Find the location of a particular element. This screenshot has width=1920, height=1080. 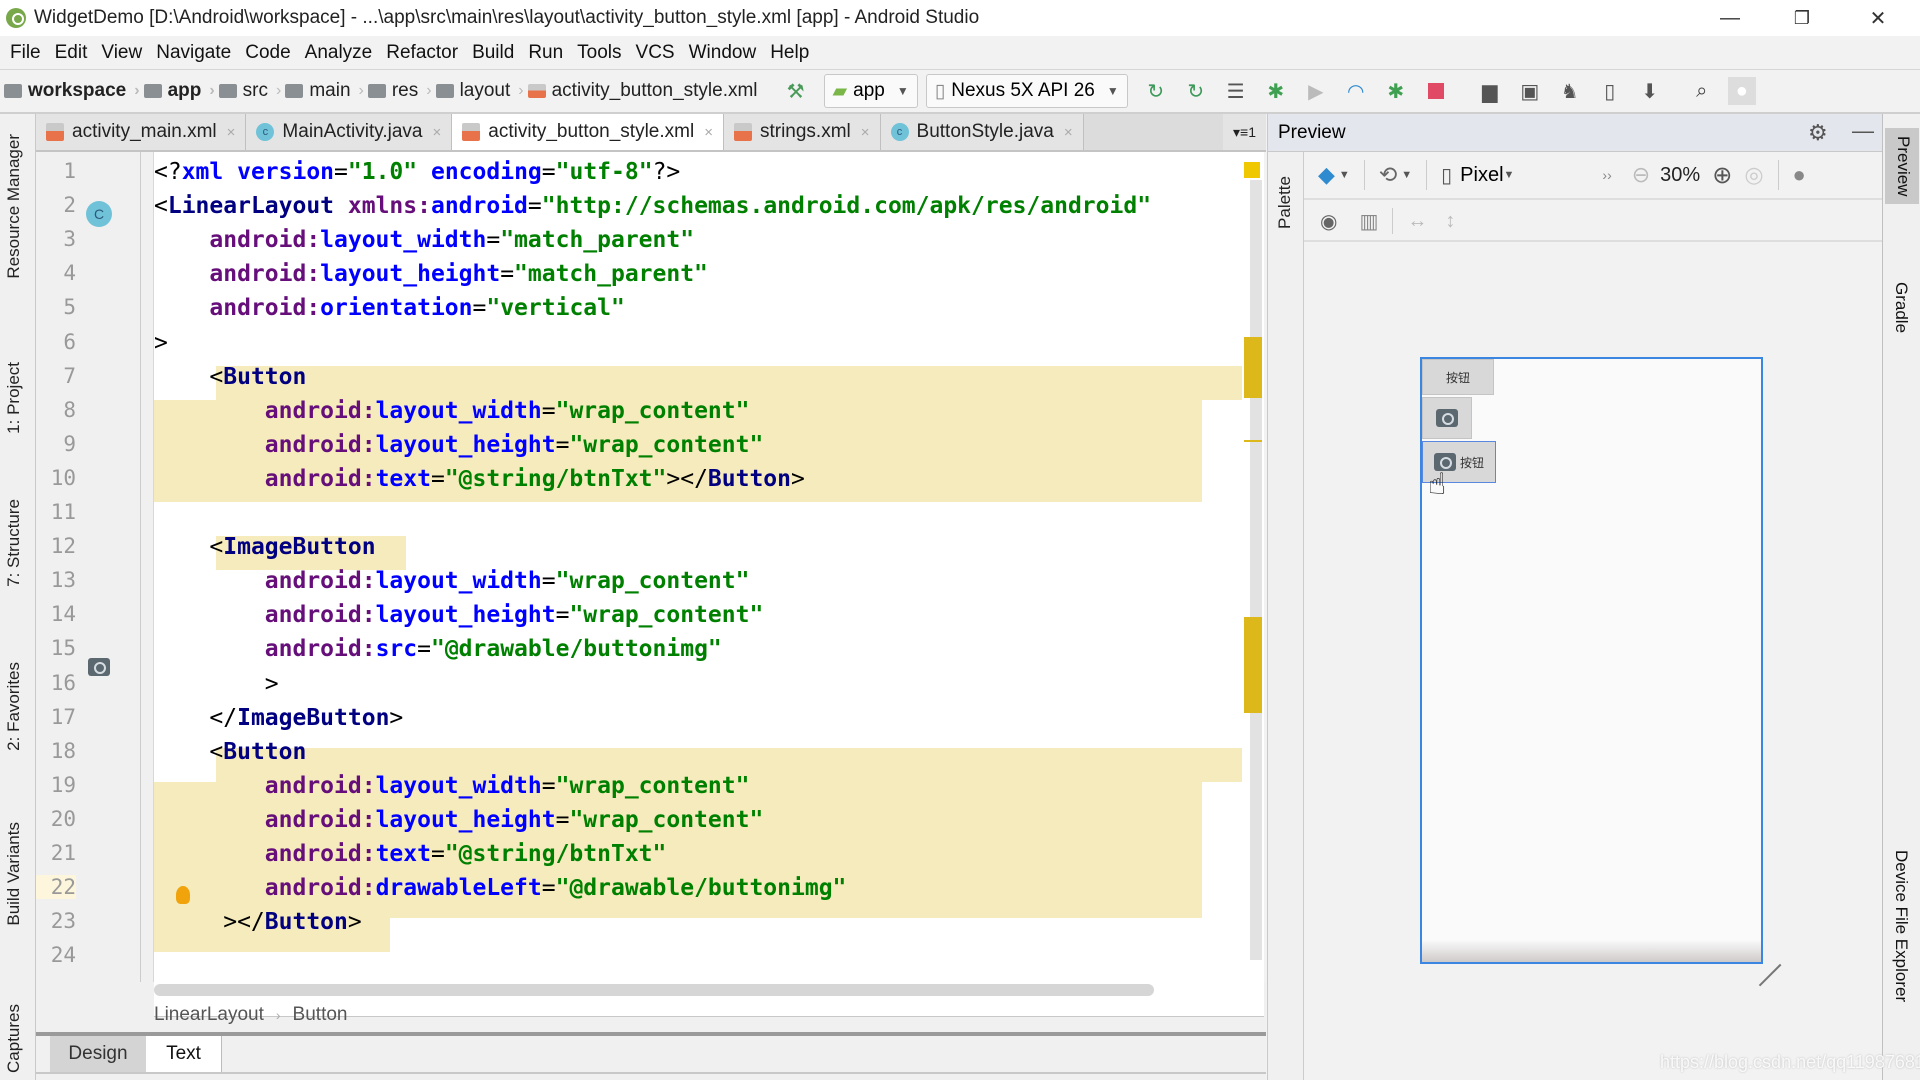

breadcrumb-item: layout › is located at coordinates (479, 91).